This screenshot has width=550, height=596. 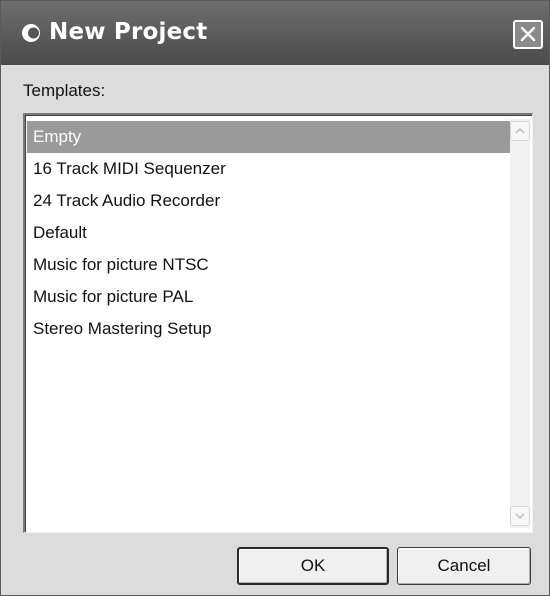 I want to click on template-item: Default, so click(x=269, y=233).